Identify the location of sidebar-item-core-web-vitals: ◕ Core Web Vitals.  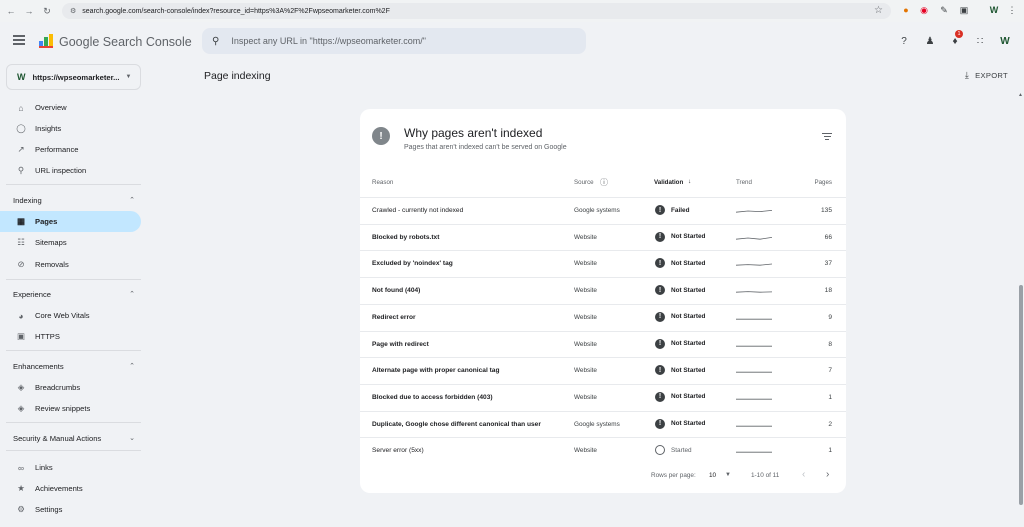
(70, 315).